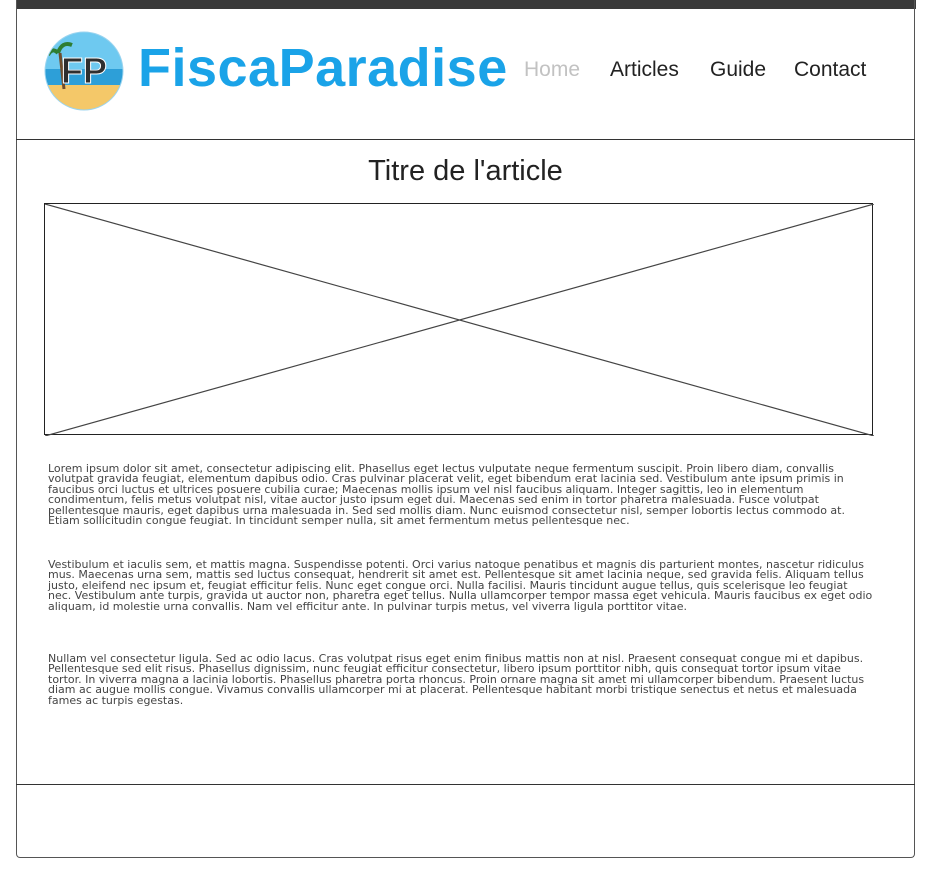  I want to click on nav-home-link: Home, so click(552, 70).